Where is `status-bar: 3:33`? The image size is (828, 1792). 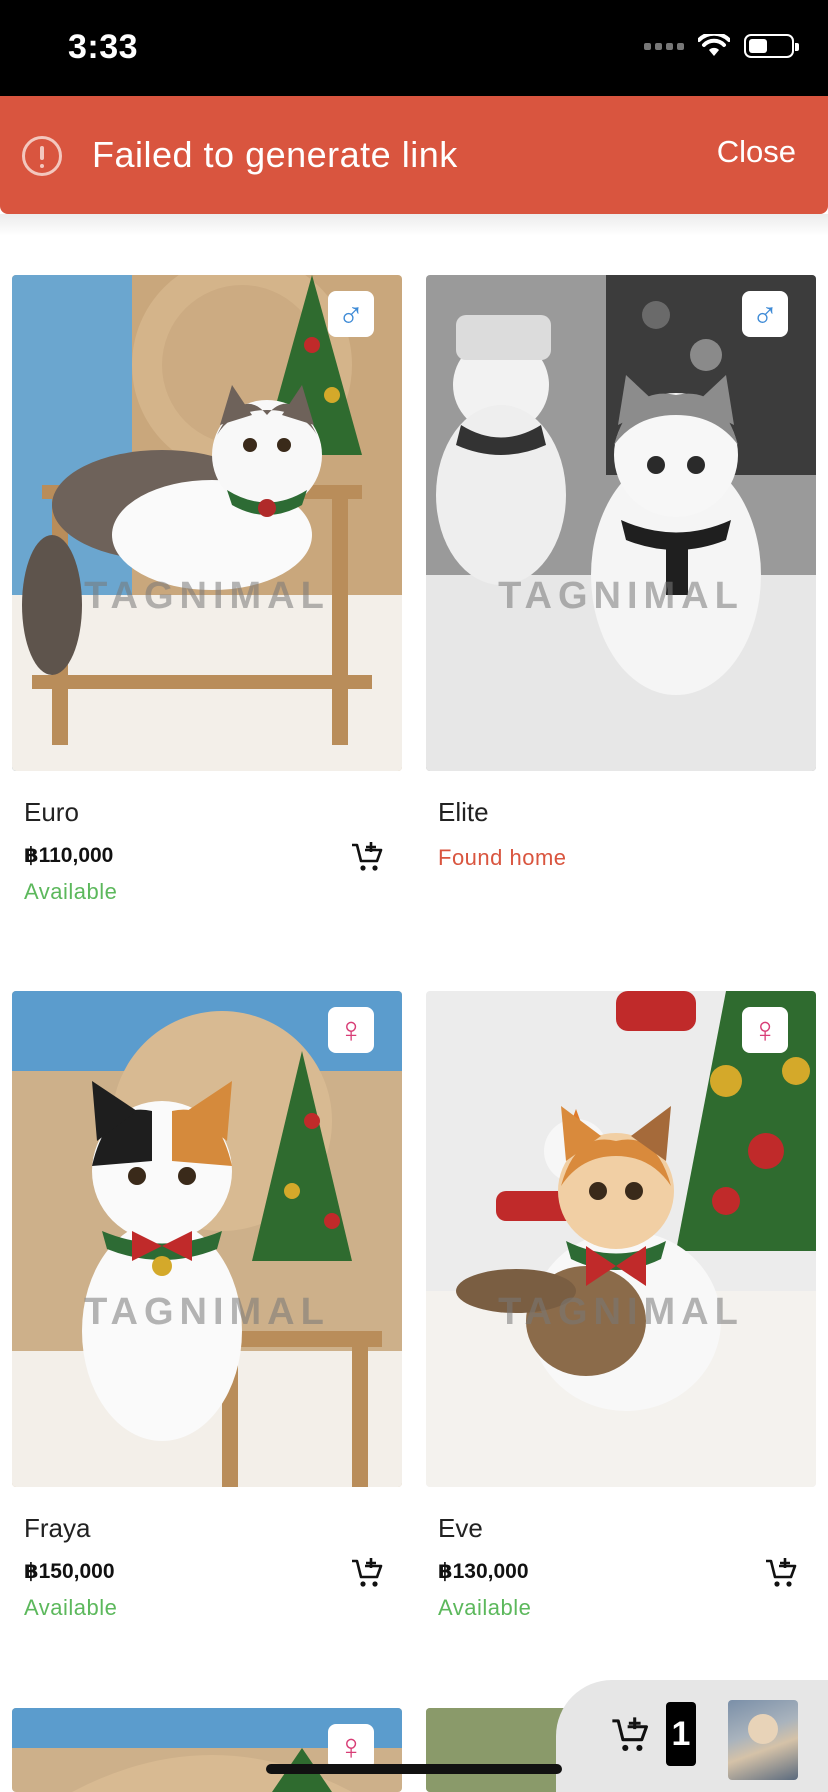 status-bar: 3:33 is located at coordinates (414, 48).